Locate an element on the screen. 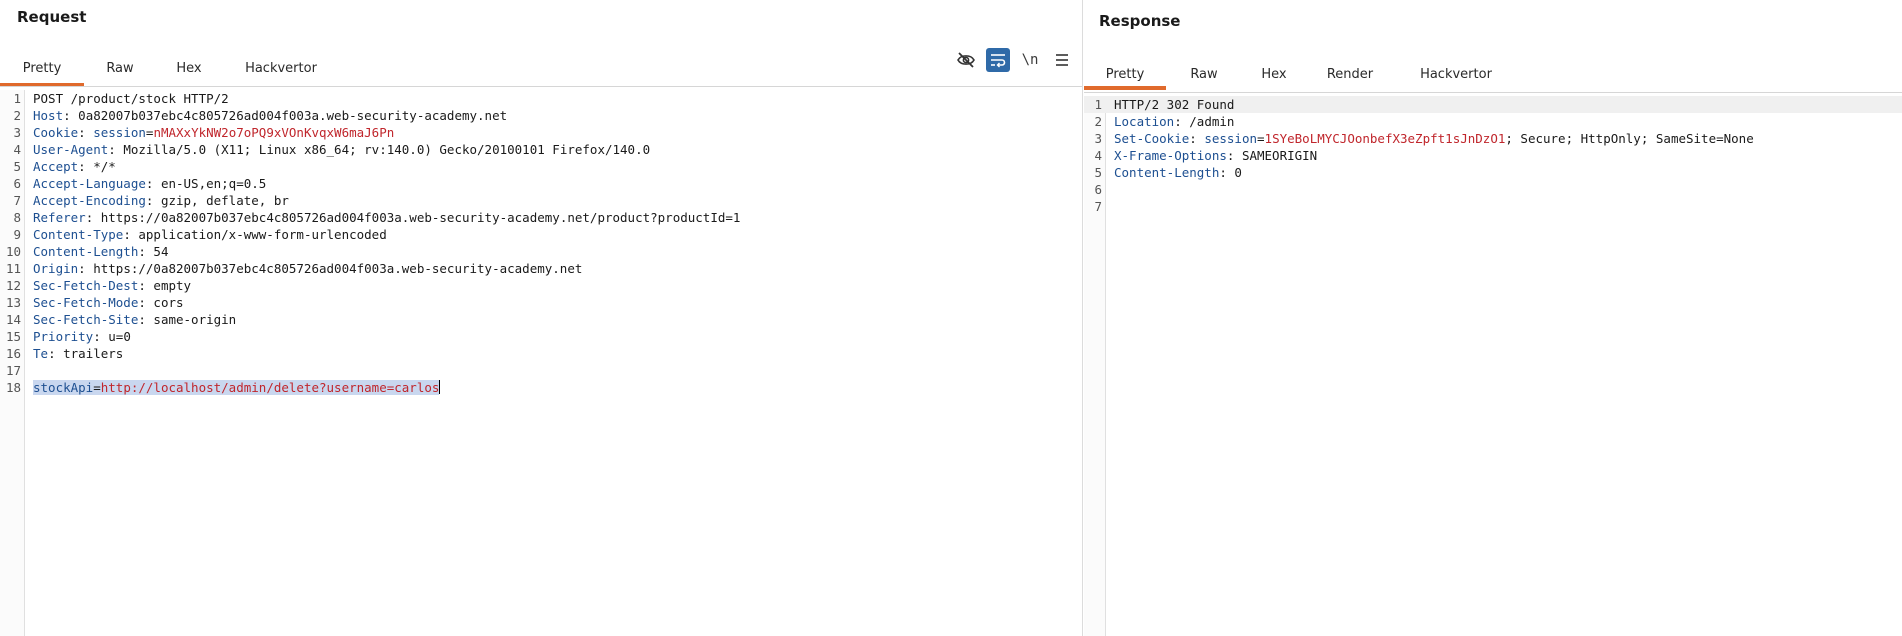 The height and width of the screenshot is (636, 1902). header-name: Cookie is located at coordinates (56, 132).